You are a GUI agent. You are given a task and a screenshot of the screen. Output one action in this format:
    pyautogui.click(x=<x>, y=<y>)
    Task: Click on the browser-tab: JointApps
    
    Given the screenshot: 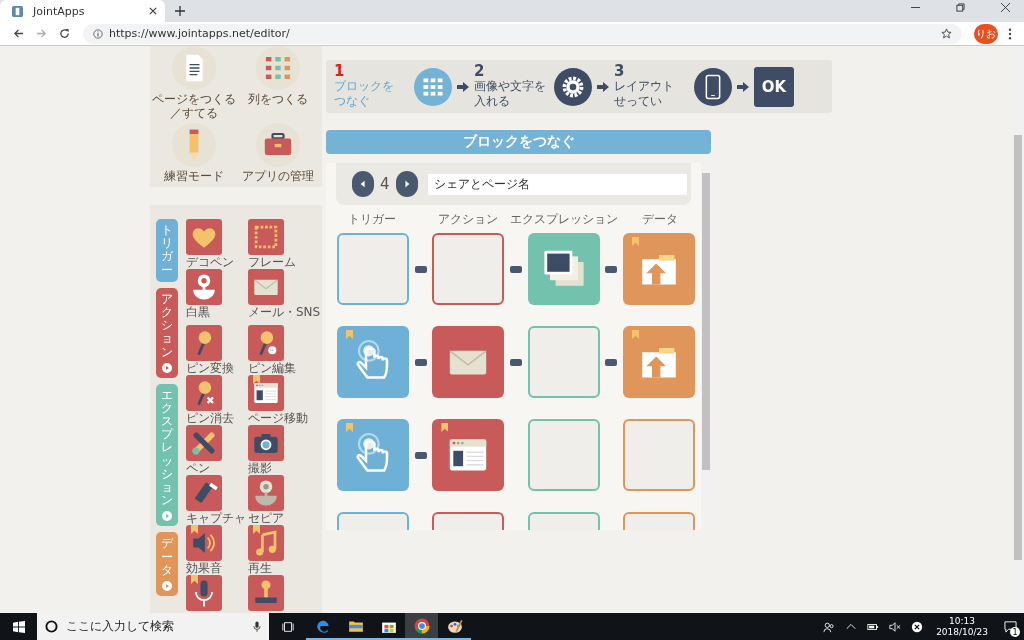 What is the action you would take?
    pyautogui.click(x=82, y=11)
    